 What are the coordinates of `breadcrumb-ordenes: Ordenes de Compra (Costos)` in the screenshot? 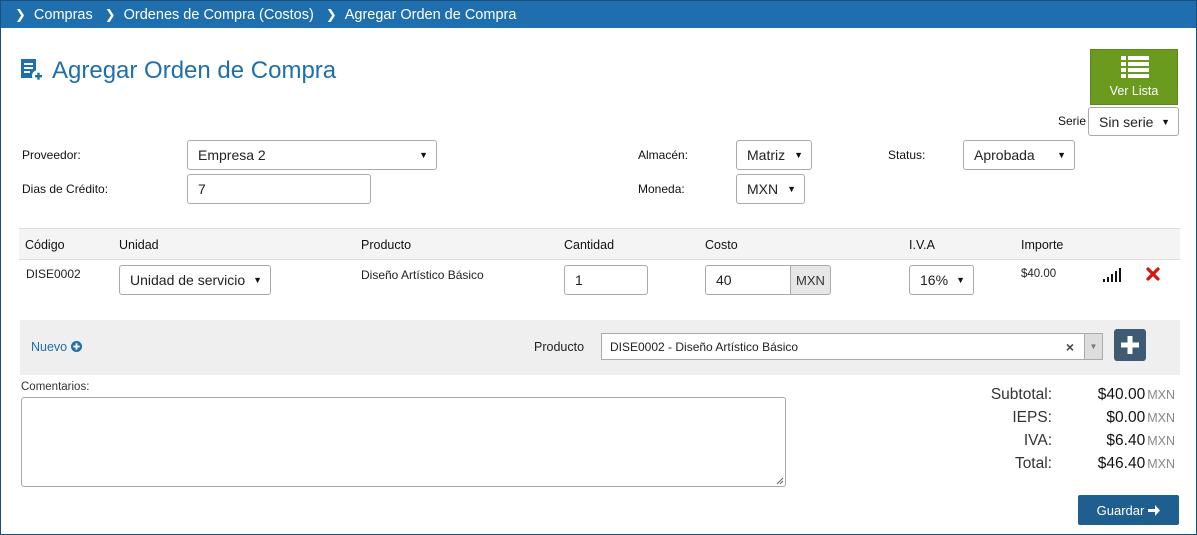 It's located at (219, 15).